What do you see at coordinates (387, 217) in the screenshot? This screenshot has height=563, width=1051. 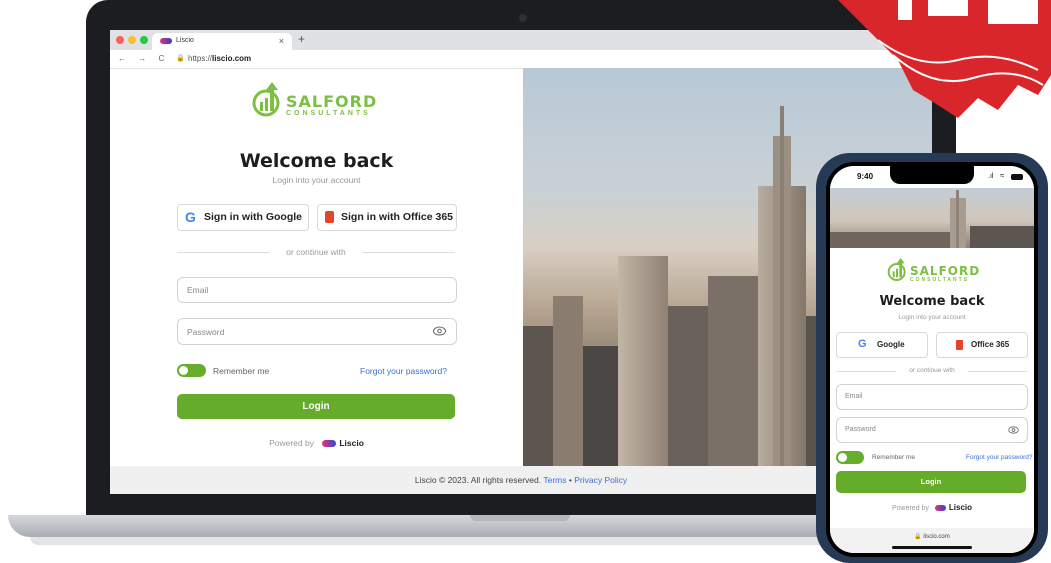 I see `office365-signin-button: Sign in with Office 365` at bounding box center [387, 217].